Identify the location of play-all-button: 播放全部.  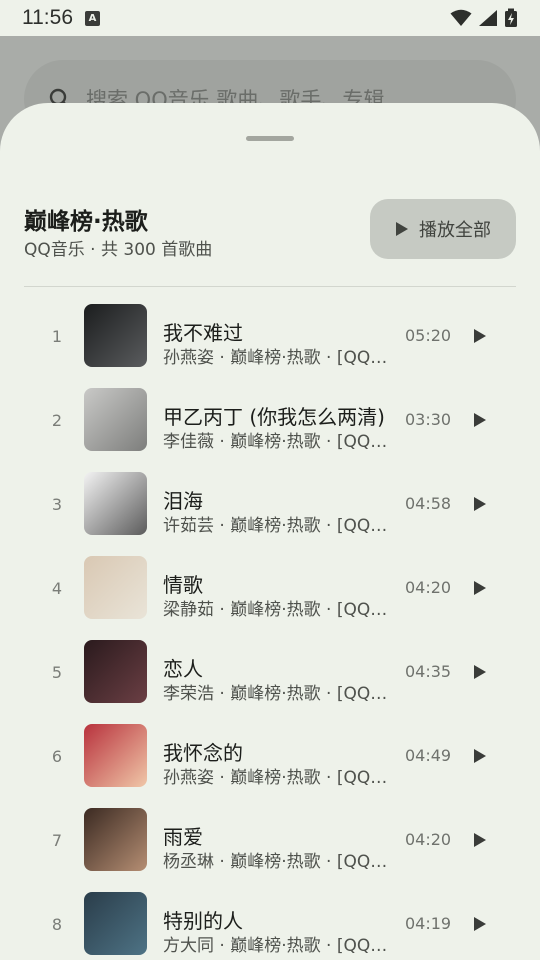
(443, 229).